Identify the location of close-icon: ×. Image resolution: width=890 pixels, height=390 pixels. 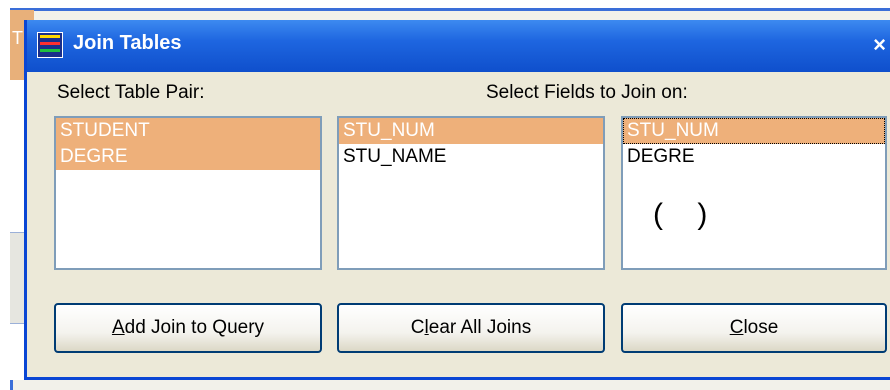
(879, 45).